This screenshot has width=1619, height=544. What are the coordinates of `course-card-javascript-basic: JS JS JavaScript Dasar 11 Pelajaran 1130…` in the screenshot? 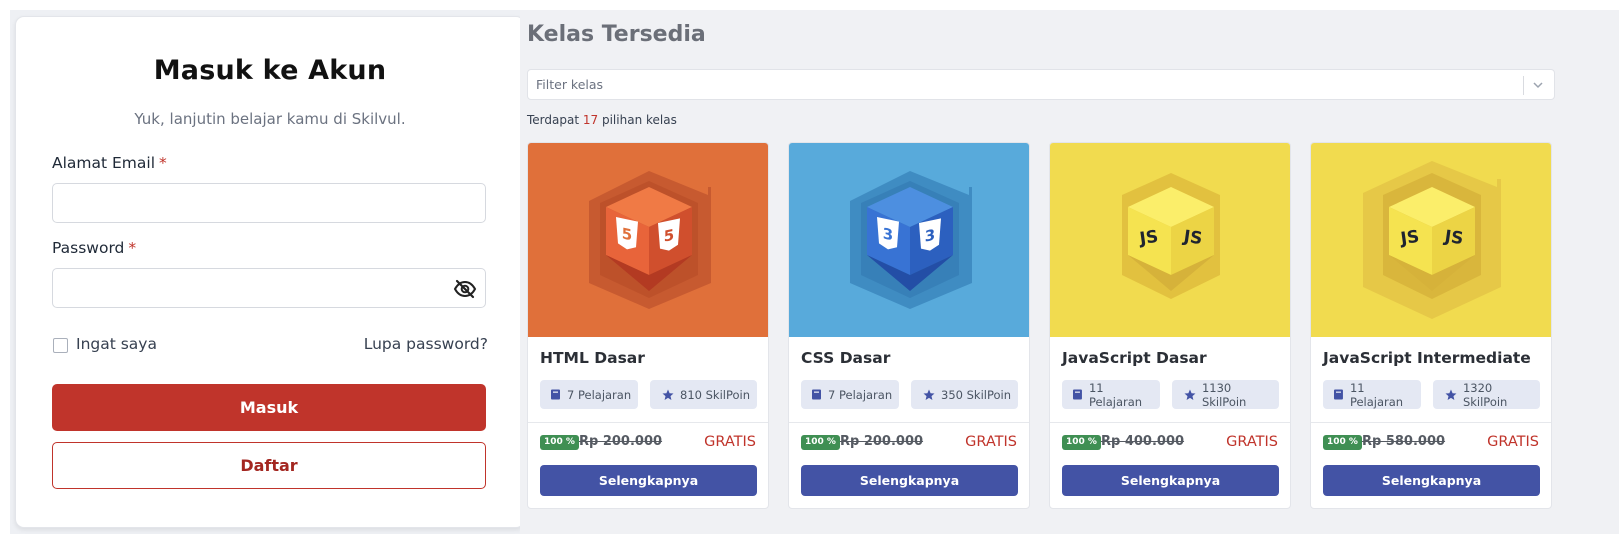 It's located at (1170, 325).